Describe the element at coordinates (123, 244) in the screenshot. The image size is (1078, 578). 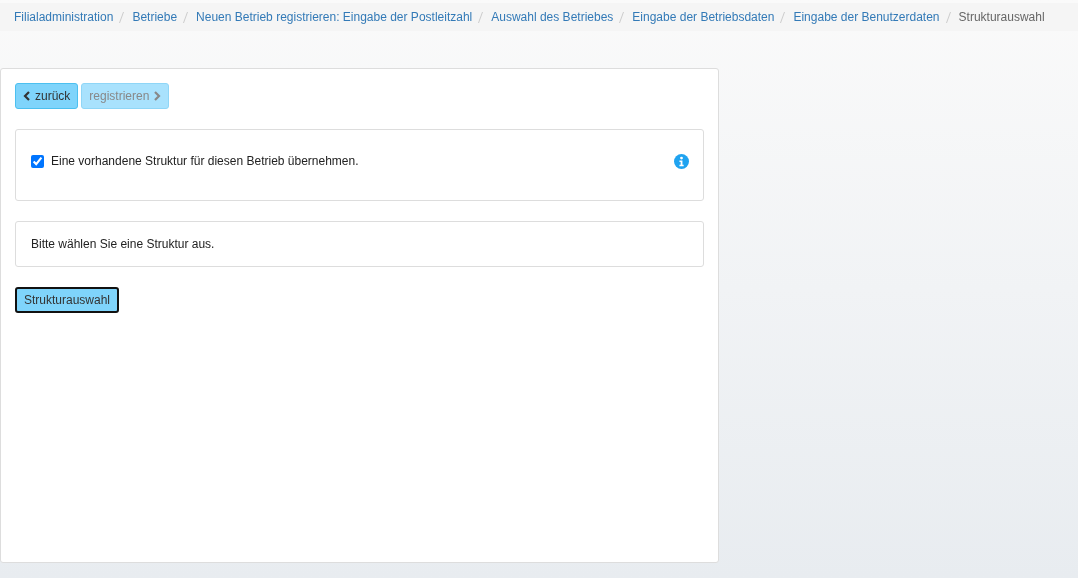
I see `message-text: Bitte wählen Sie eine Struktur aus.` at that location.